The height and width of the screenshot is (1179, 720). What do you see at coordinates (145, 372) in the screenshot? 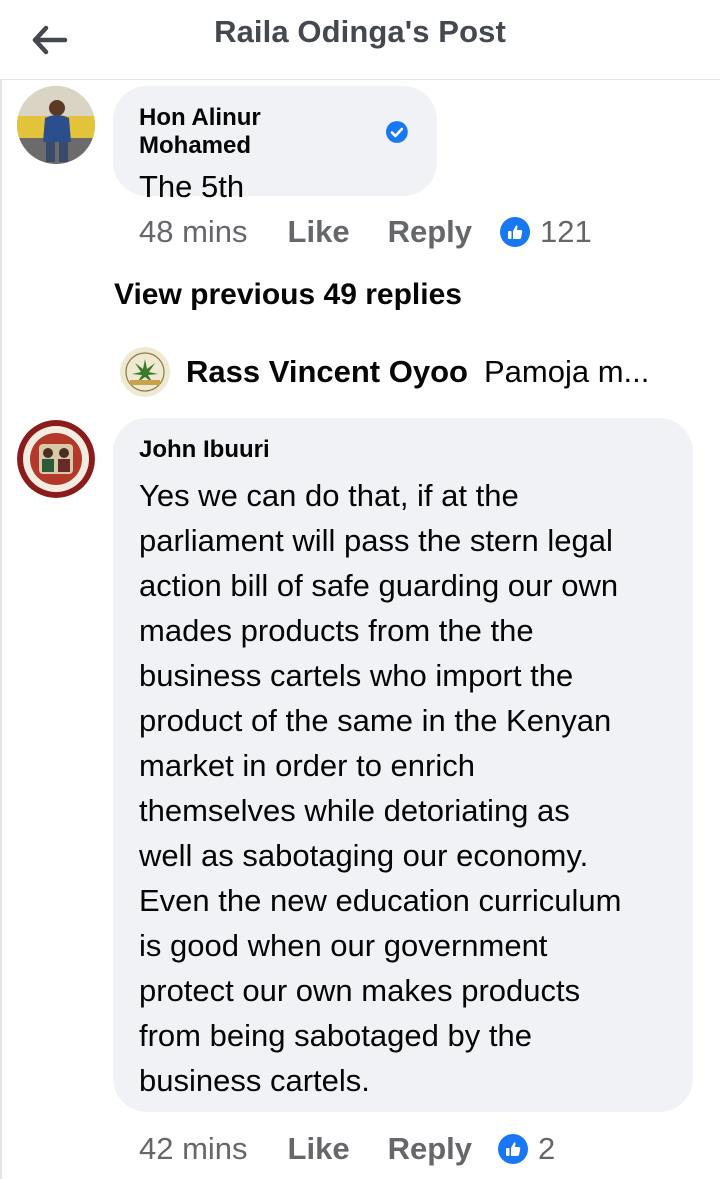
I see `reply-avatar` at bounding box center [145, 372].